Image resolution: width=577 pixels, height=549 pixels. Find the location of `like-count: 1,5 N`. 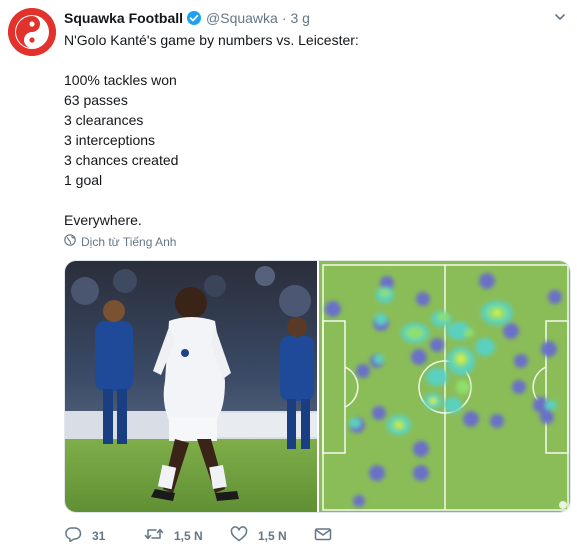

like-count: 1,5 N is located at coordinates (272, 535).